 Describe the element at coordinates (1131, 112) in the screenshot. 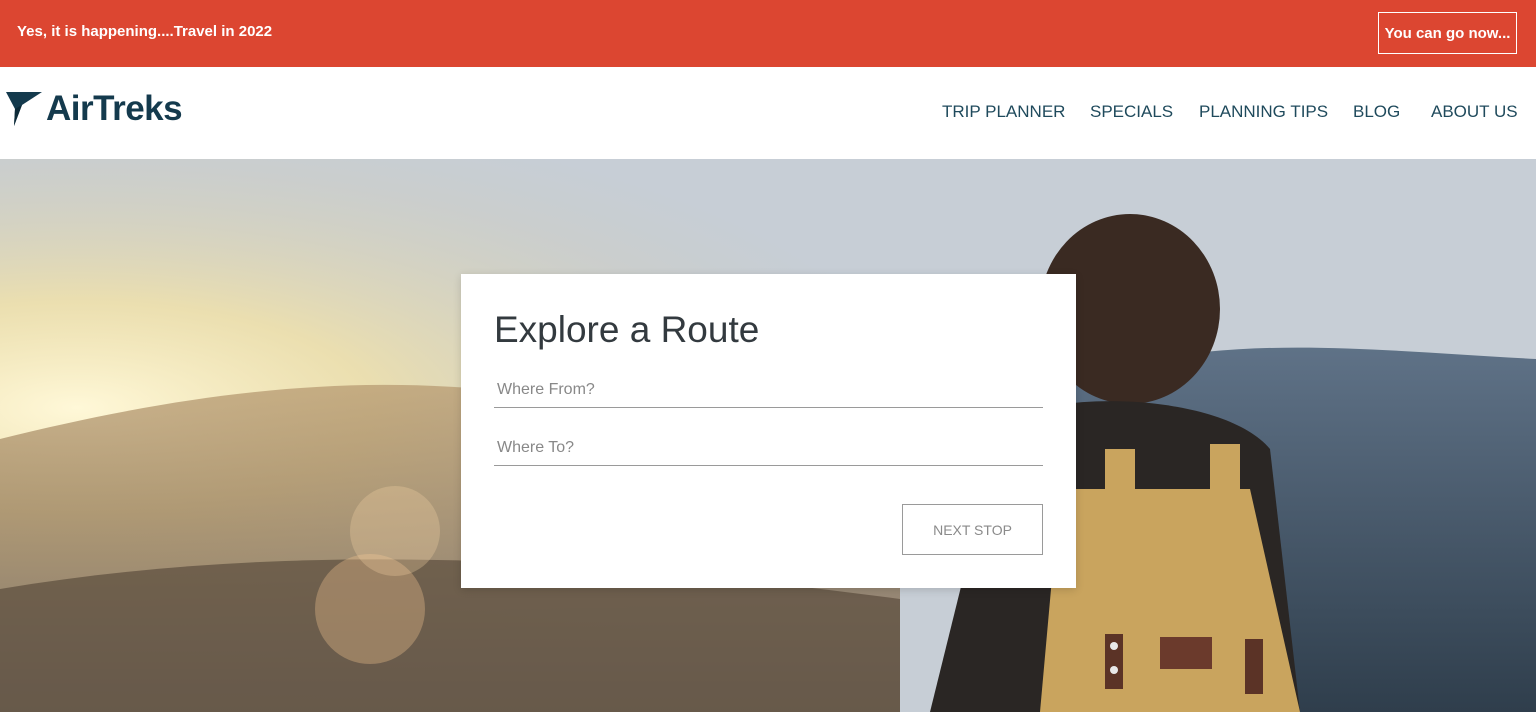

I see `nav-specials: SPECIALS` at that location.